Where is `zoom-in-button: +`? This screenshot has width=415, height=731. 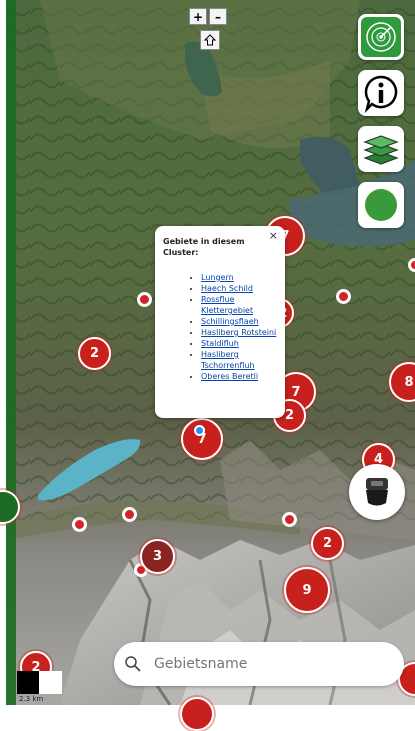 zoom-in-button: + is located at coordinates (198, 16).